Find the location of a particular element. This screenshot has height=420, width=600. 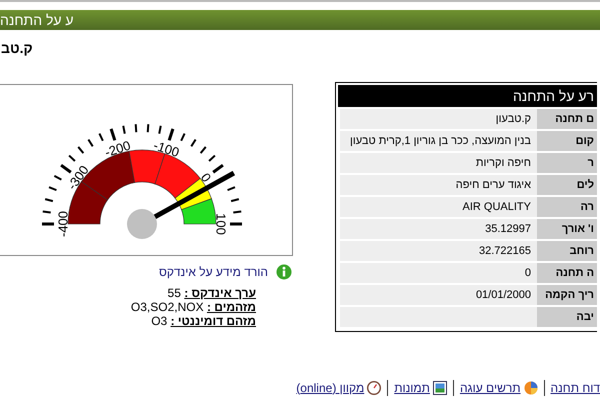

table-label-cell: ם תחנה is located at coordinates (567, 119).